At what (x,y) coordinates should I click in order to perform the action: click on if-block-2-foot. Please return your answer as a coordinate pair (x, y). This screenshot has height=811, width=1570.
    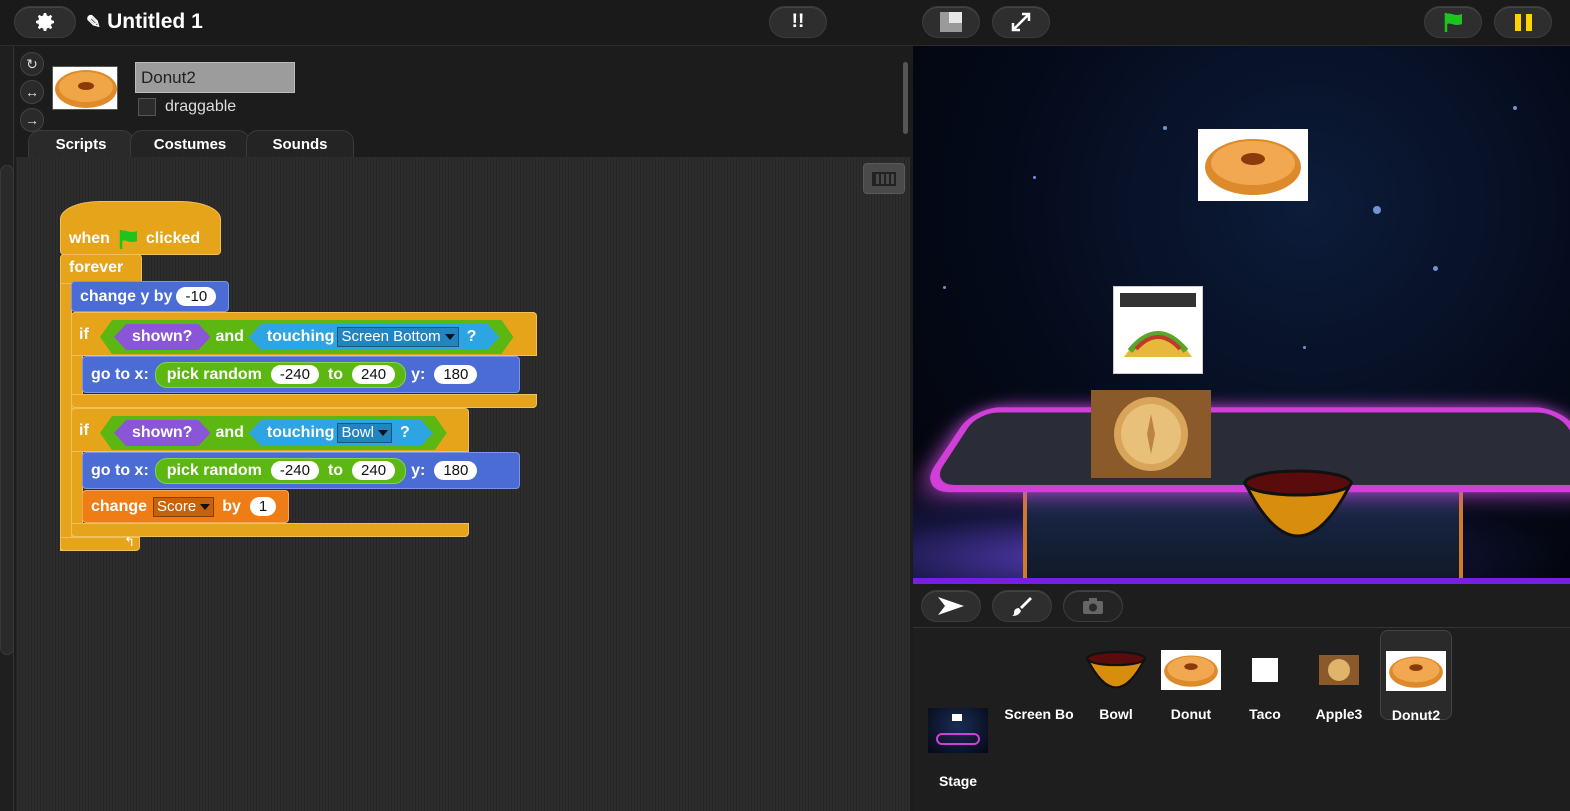
    Looking at the image, I should click on (270, 530).